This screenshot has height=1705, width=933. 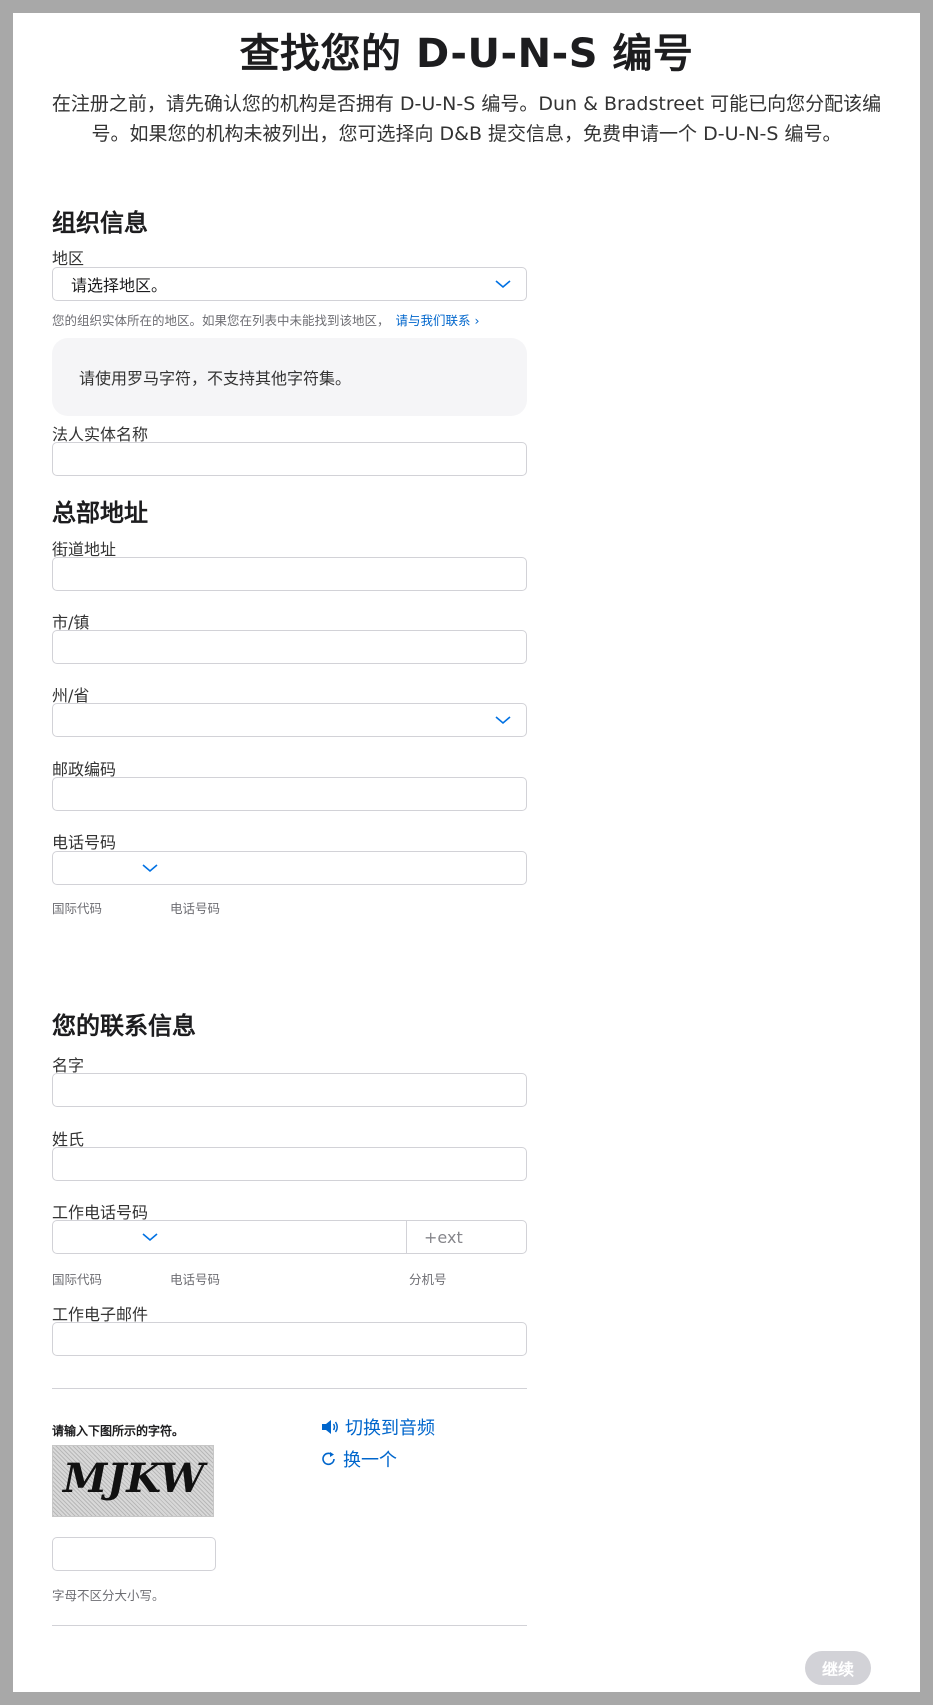 What do you see at coordinates (289, 1164) in the screenshot?
I see `last-name-input` at bounding box center [289, 1164].